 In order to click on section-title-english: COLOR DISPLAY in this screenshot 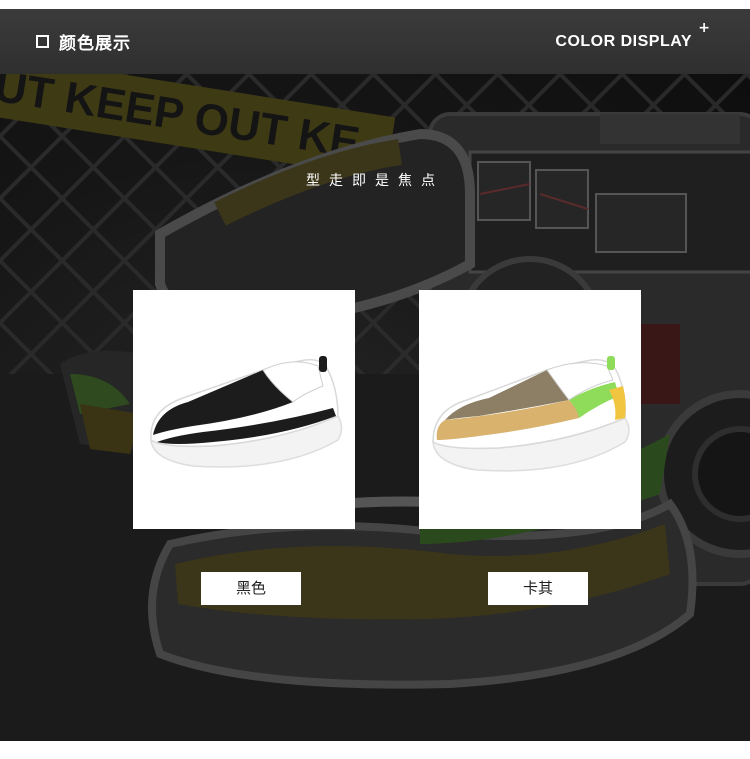, I will do `click(623, 41)`.